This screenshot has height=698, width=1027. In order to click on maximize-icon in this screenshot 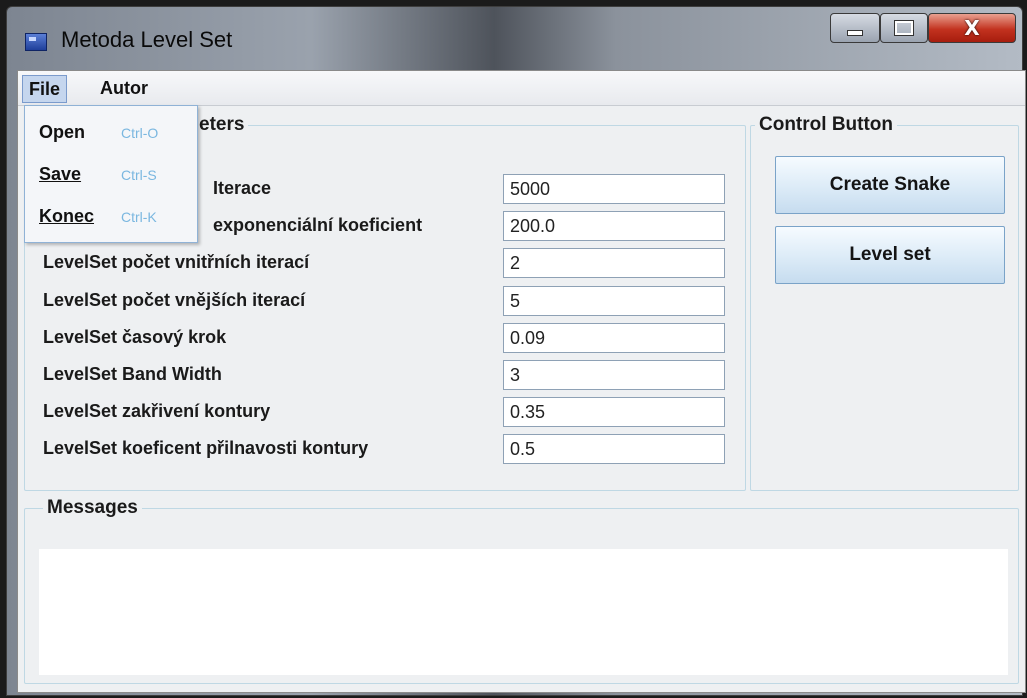, I will do `click(904, 28)`.